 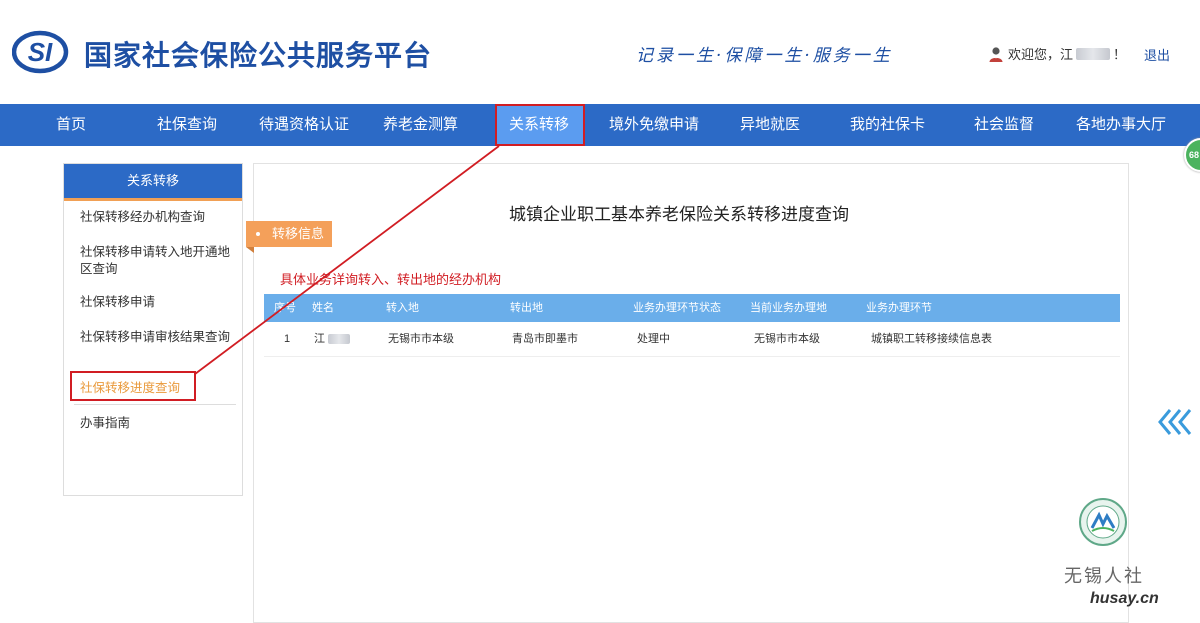 I want to click on th-current-place: 当前业务办理地, so click(x=788, y=308).